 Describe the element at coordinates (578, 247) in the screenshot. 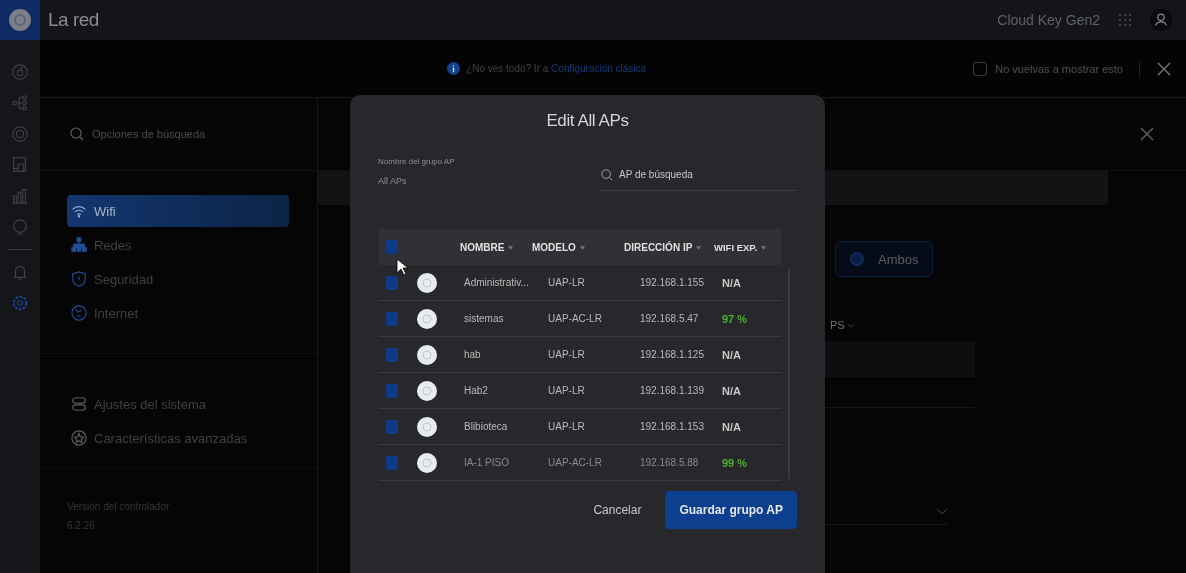

I see `column-header: MODELO` at that location.